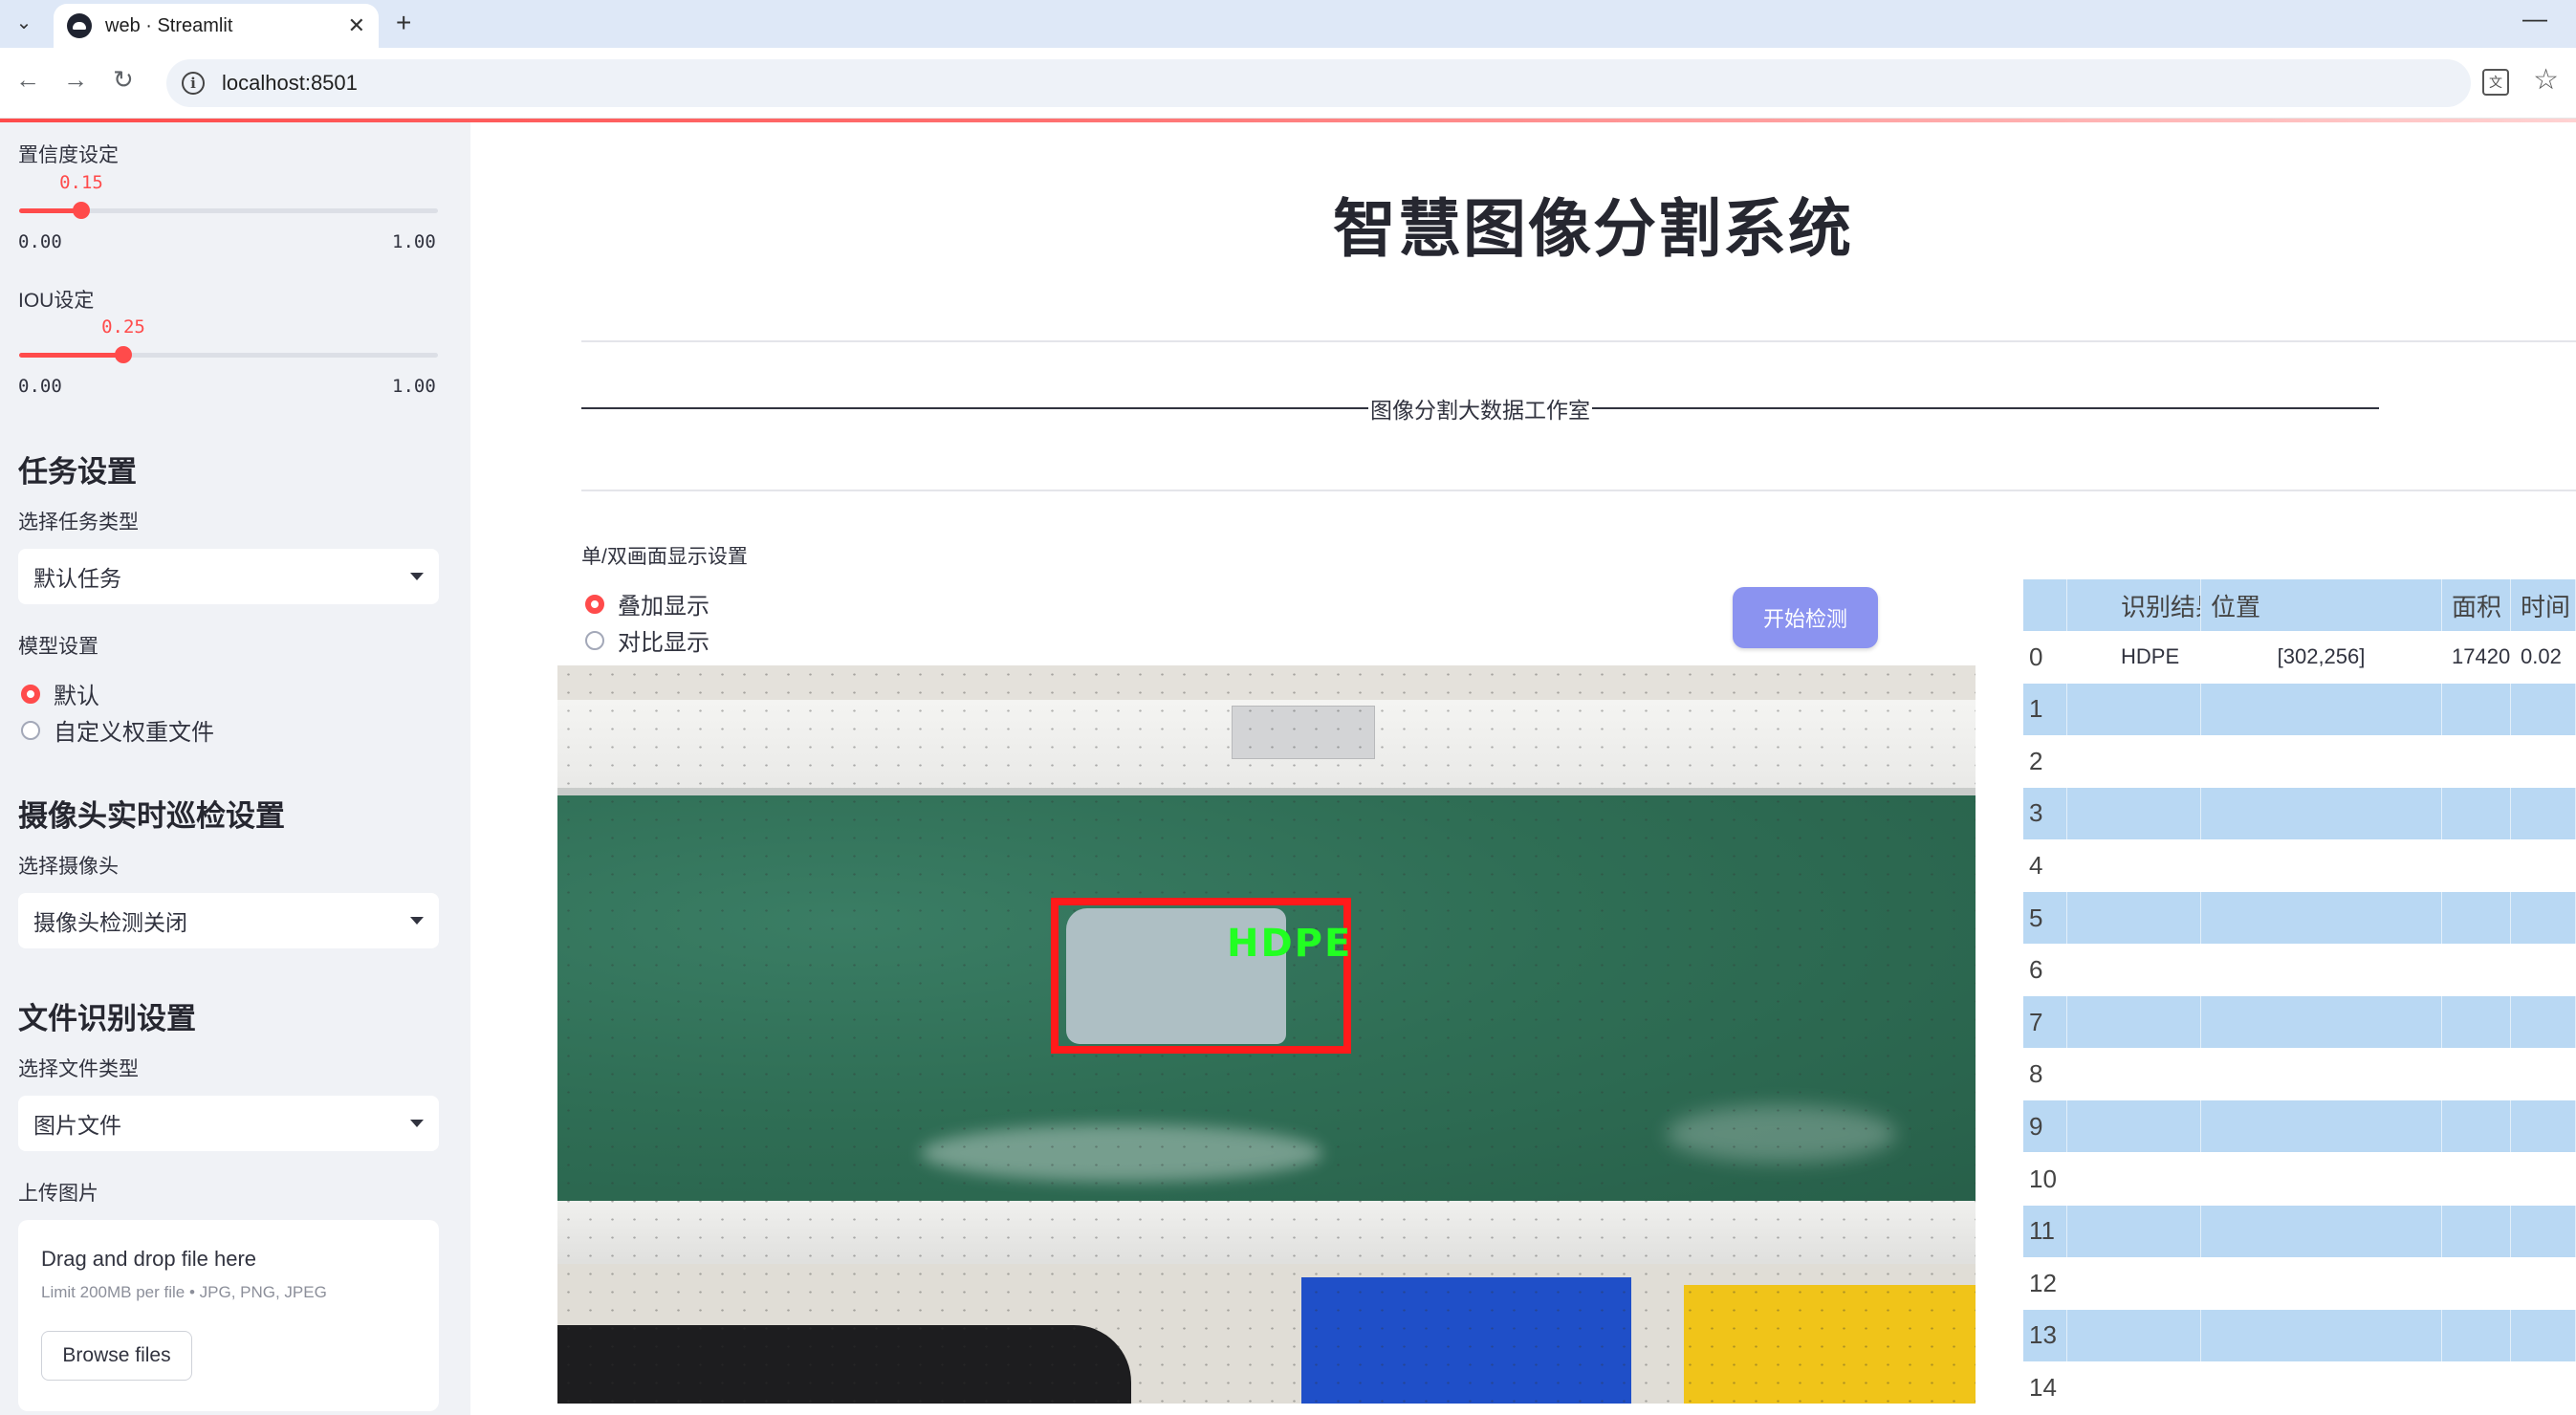 This screenshot has height=1415, width=2576. What do you see at coordinates (356, 25) in the screenshot?
I see `close-tab-icon: ✕` at bounding box center [356, 25].